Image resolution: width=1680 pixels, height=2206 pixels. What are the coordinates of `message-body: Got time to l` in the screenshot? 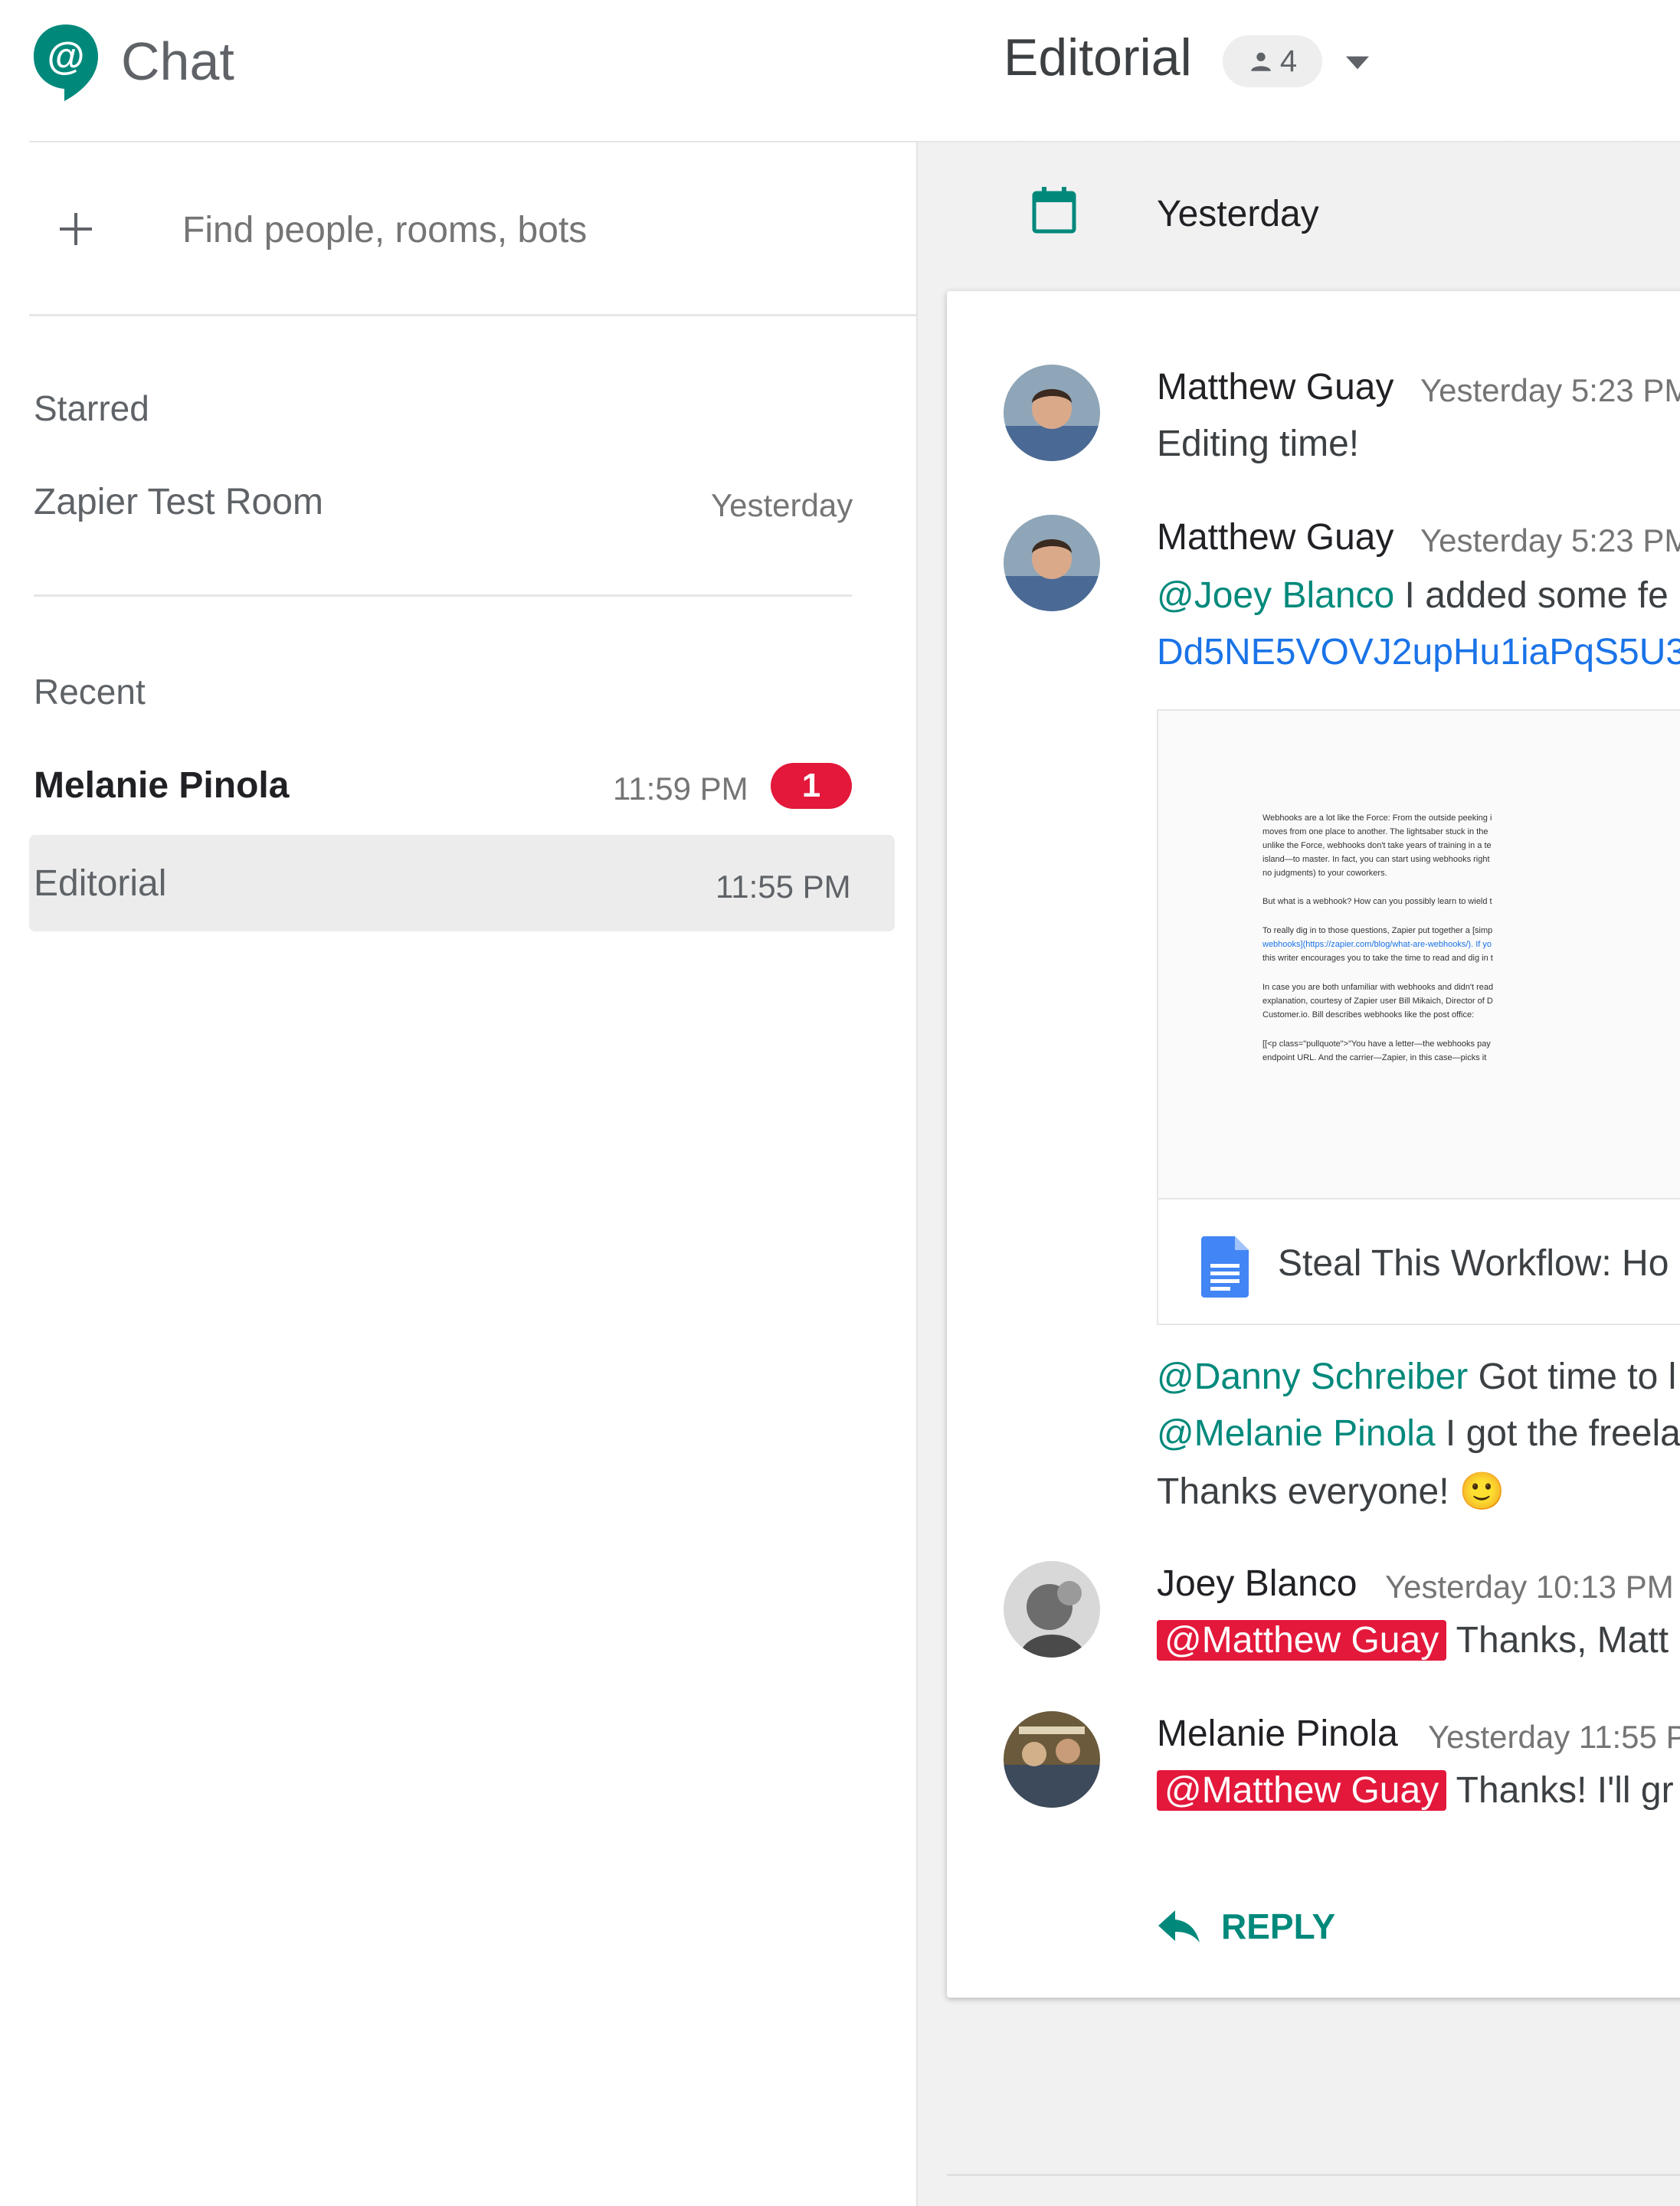 It's located at (1573, 1377).